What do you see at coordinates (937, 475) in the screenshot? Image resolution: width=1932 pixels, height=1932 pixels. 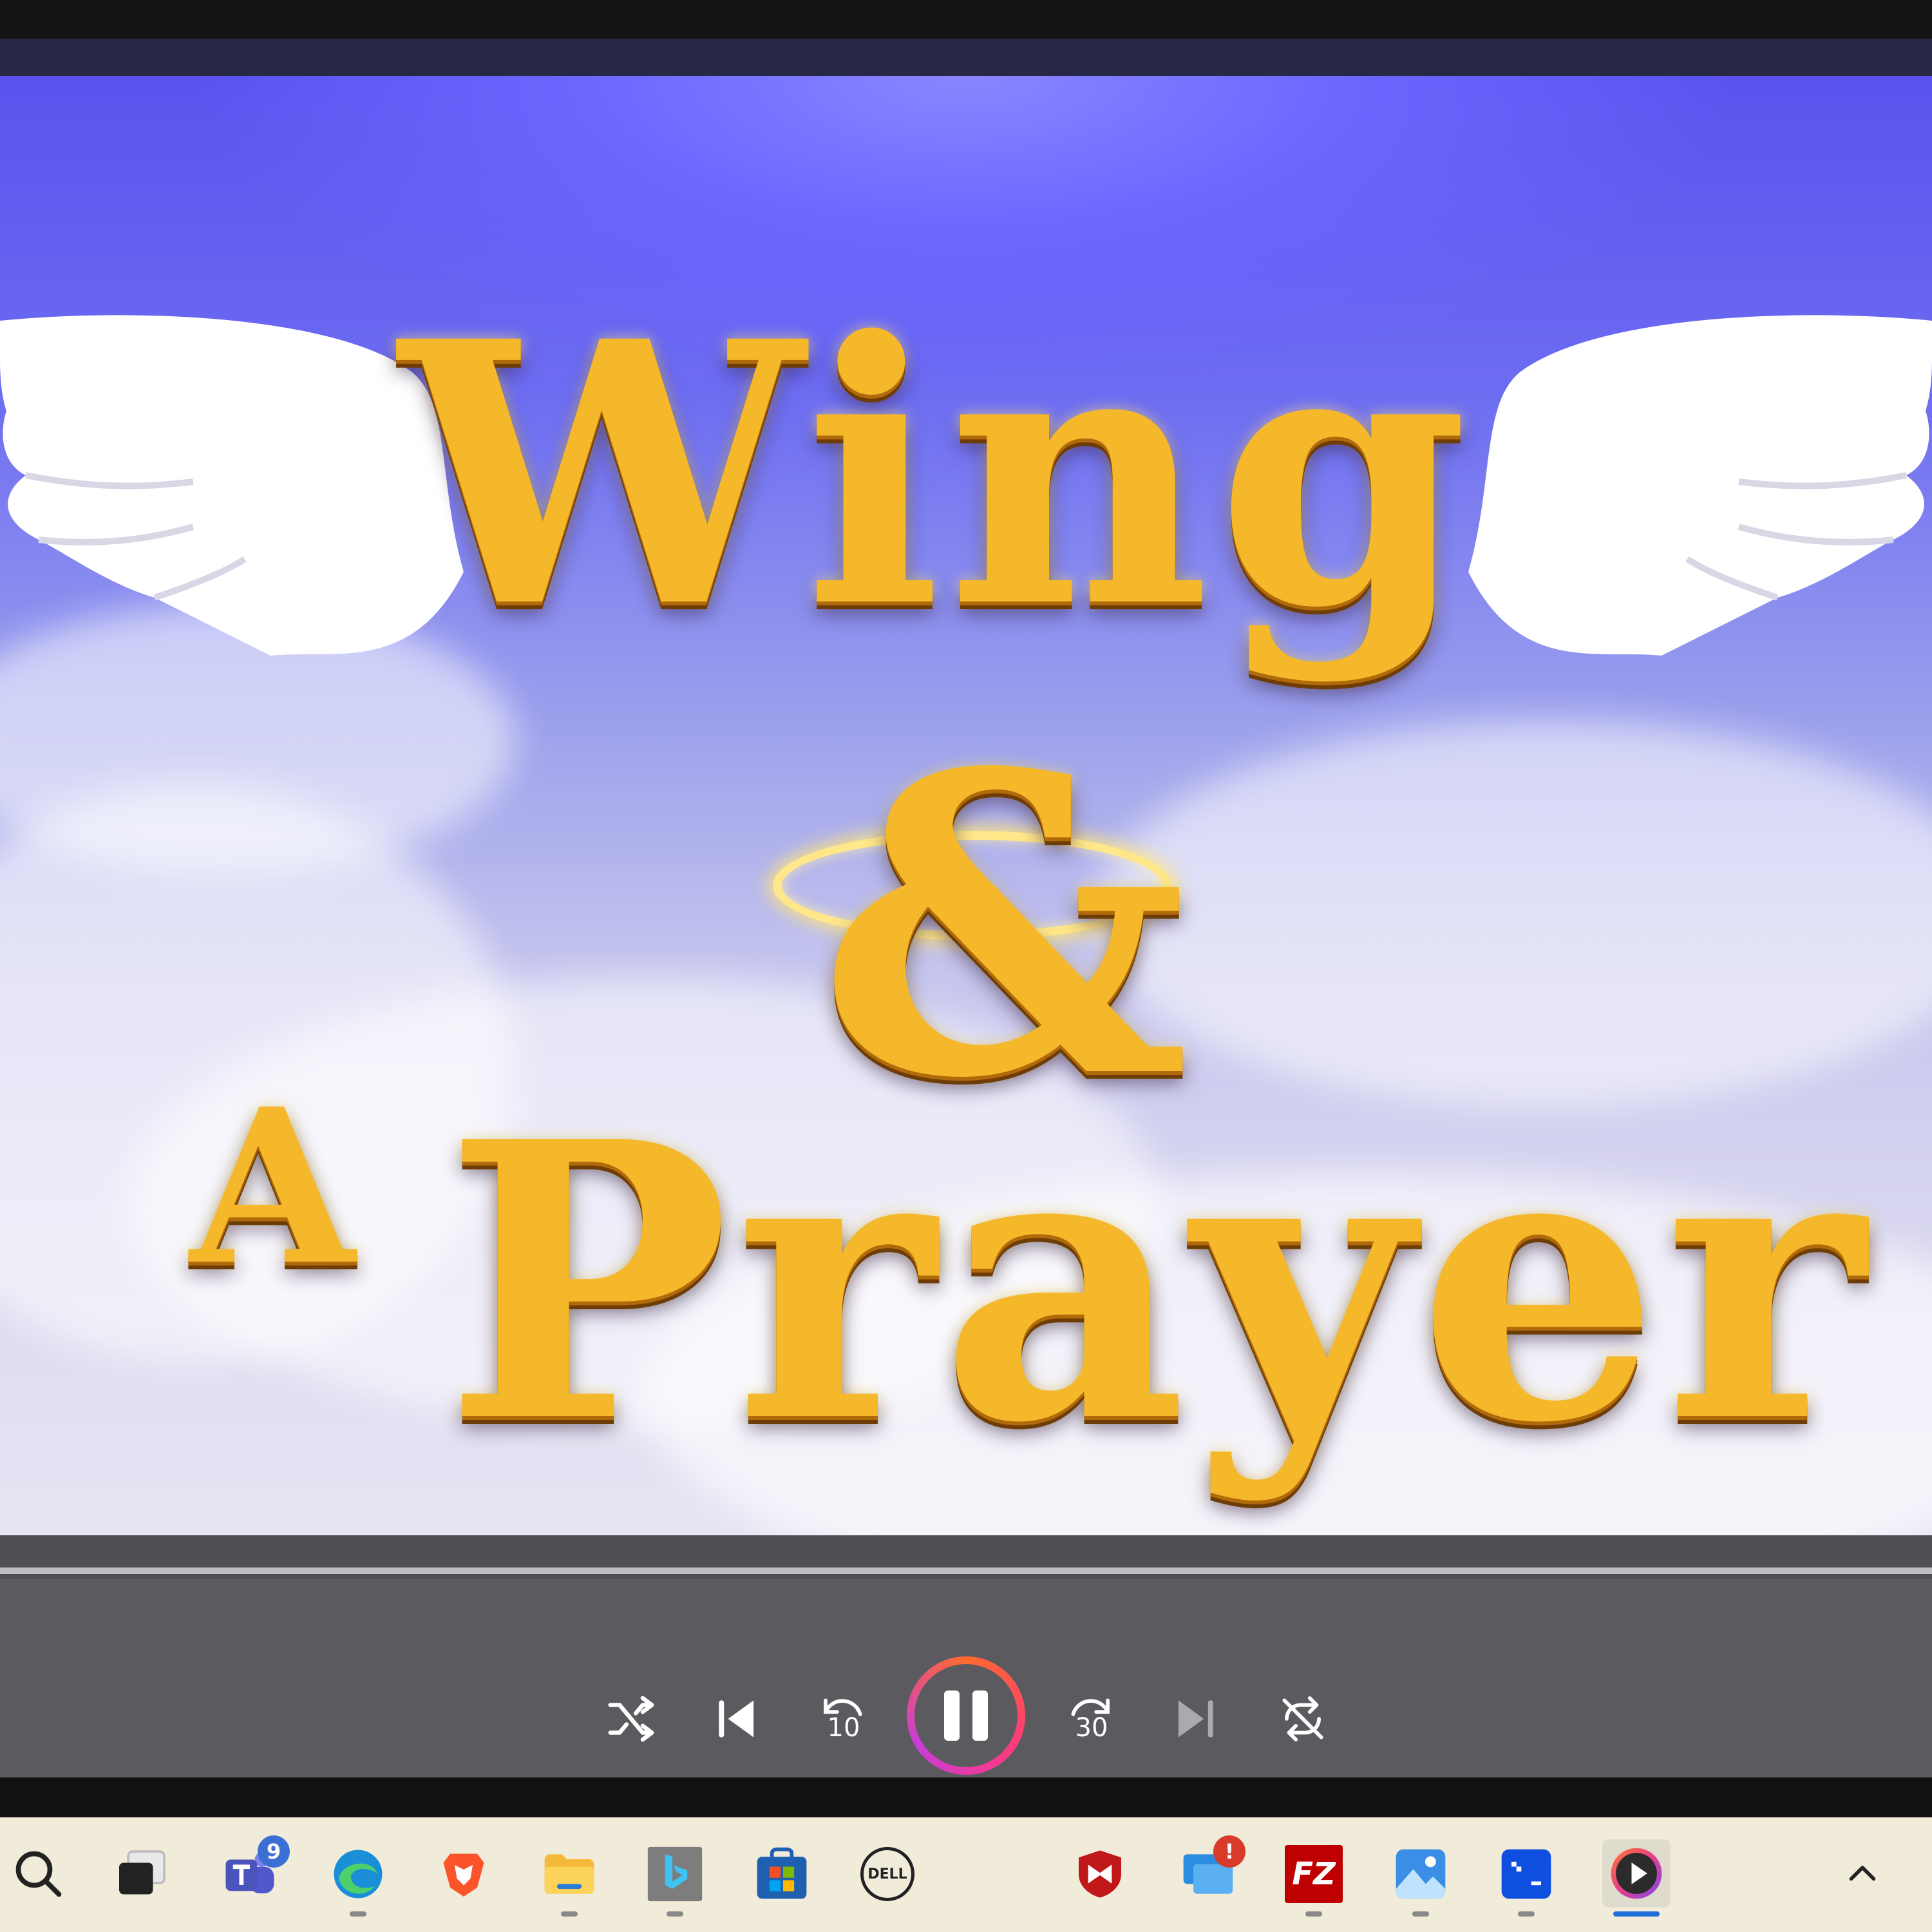 I see `title-word-wing: Wing` at bounding box center [937, 475].